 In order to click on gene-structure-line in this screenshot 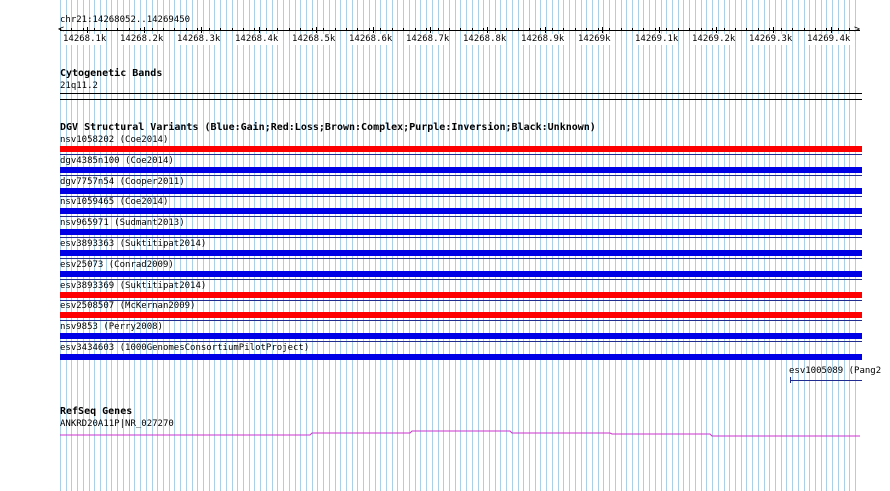, I will do `click(460, 433)`.